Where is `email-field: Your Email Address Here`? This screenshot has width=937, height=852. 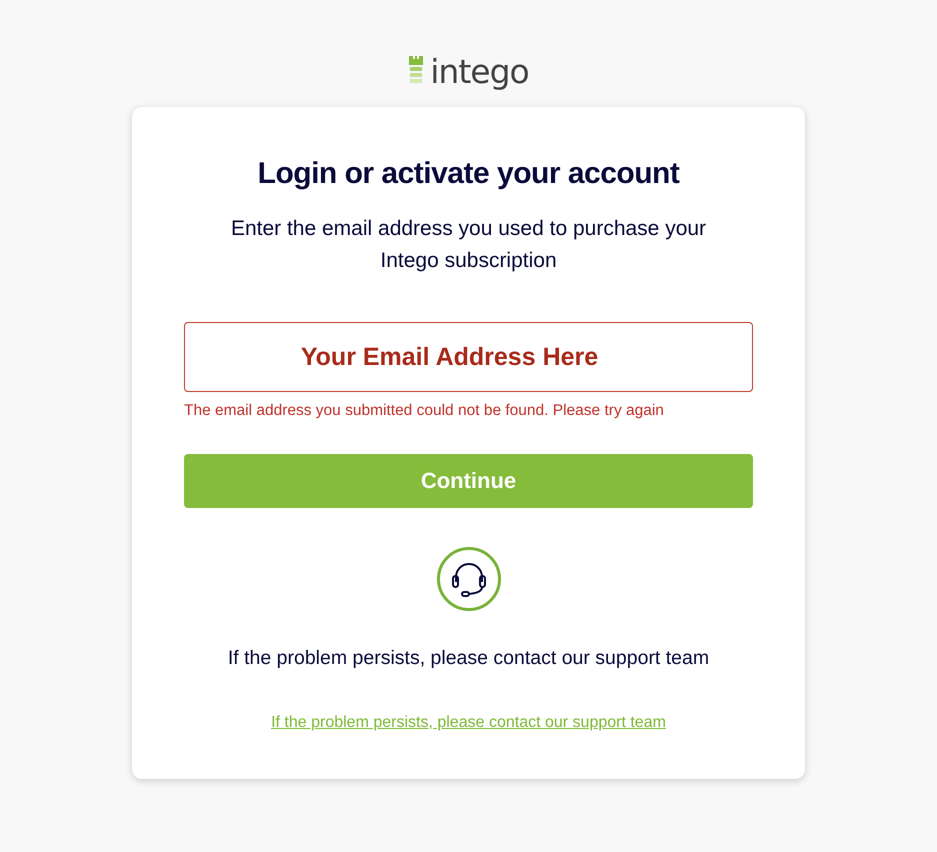 email-field: Your Email Address Here is located at coordinates (468, 357).